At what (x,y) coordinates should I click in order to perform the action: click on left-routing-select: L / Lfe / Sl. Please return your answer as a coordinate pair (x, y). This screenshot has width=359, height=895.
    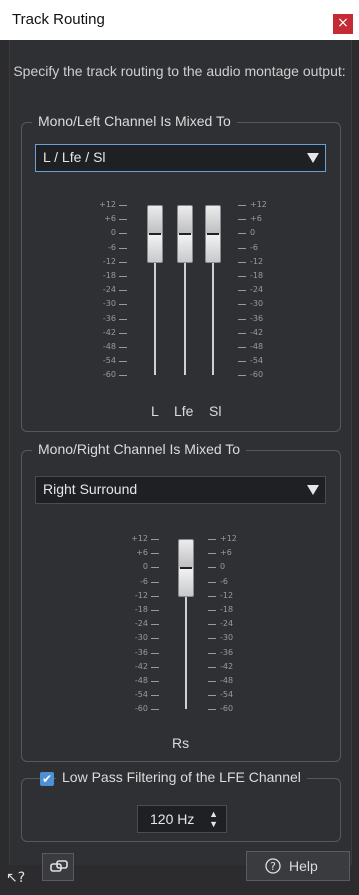
    Looking at the image, I should click on (180, 158).